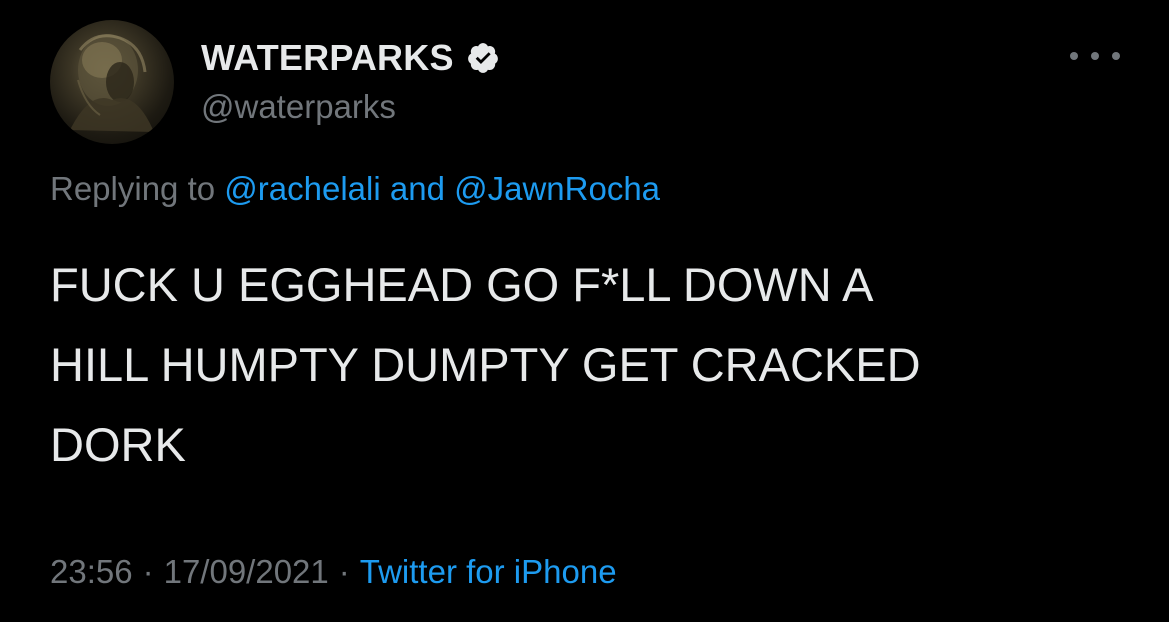 This screenshot has height=622, width=1169. What do you see at coordinates (327, 58) in the screenshot?
I see `display-name: WATERPARKS` at bounding box center [327, 58].